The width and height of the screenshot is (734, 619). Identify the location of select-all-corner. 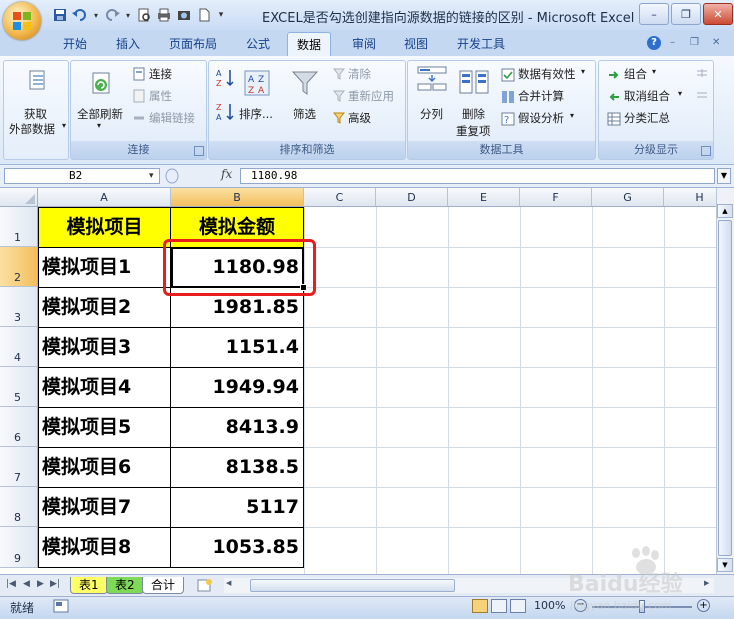
(19, 197).